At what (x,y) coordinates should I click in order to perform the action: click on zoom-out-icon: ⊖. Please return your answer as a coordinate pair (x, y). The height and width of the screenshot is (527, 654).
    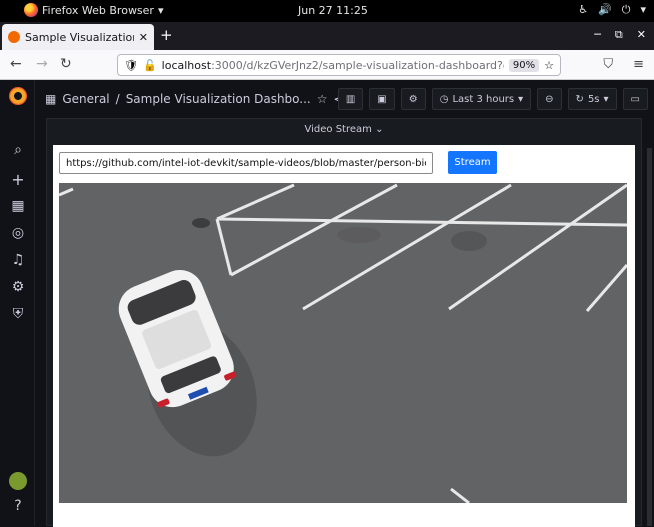
    Looking at the image, I should click on (549, 99).